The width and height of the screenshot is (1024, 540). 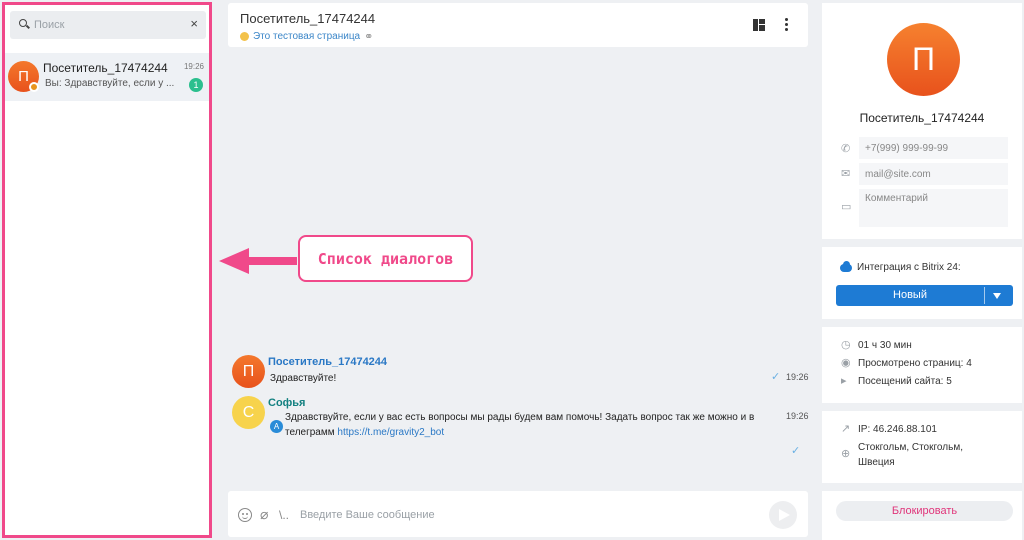 What do you see at coordinates (787, 25) in the screenshot?
I see `more-menu-icon` at bounding box center [787, 25].